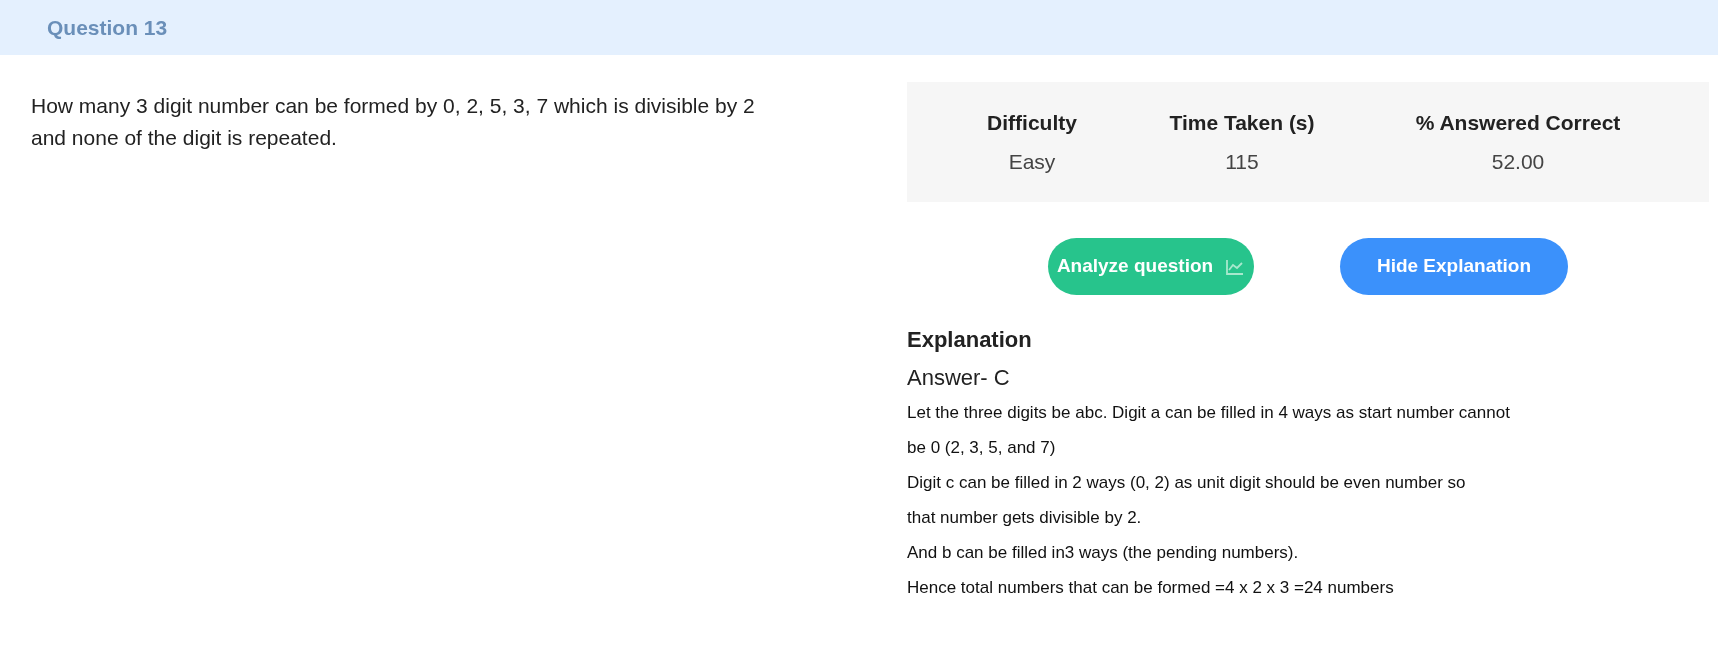 This screenshot has width=1718, height=645. Describe the element at coordinates (981, 448) in the screenshot. I see `explanation-line: be 0 (2, 3, 5, and 7)` at that location.